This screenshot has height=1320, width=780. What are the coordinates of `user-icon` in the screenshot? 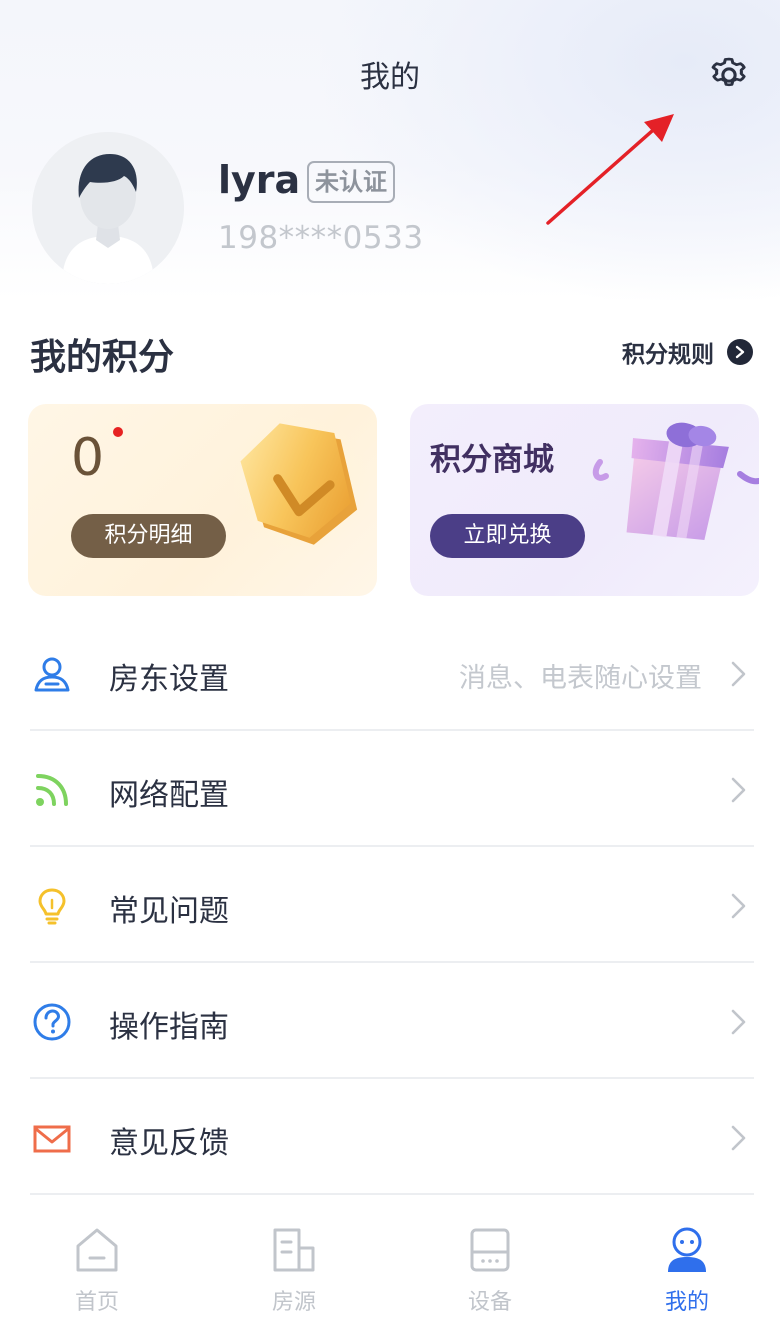 It's located at (52, 674).